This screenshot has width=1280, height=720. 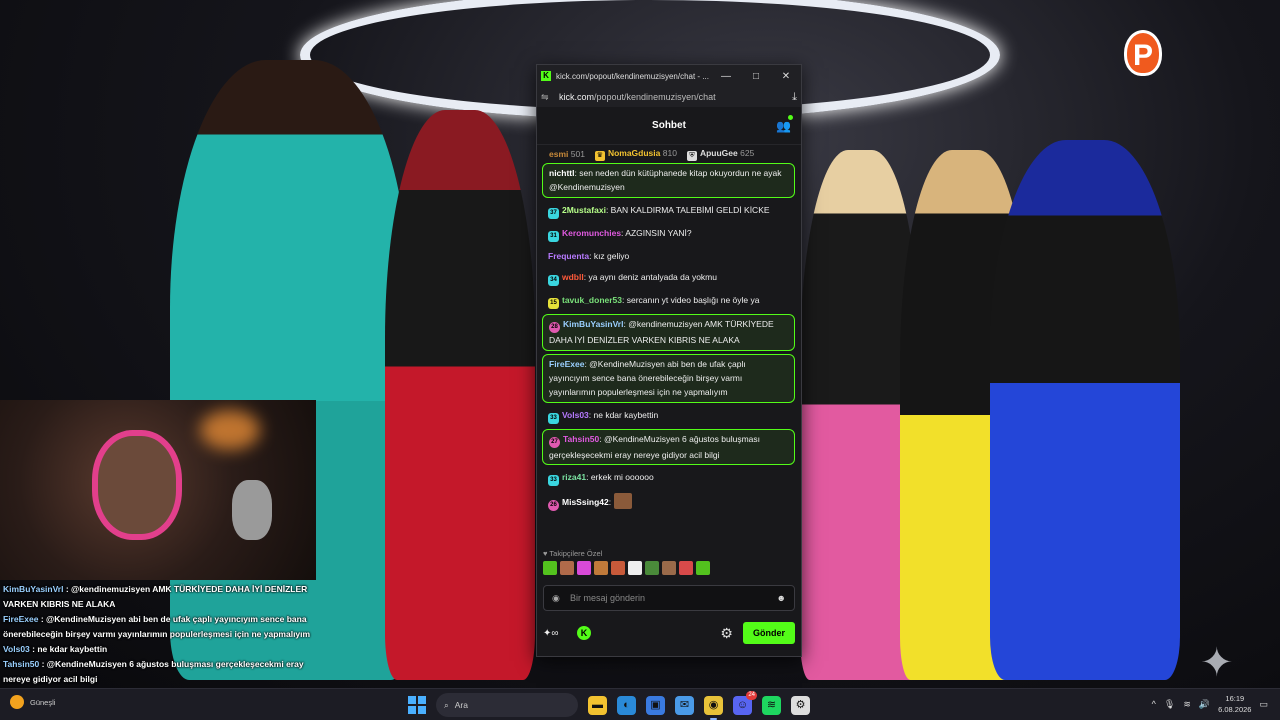 I want to click on chat-message: 31 Keromunchies: AZGINSIN YANİ?, so click(x=668, y=234).